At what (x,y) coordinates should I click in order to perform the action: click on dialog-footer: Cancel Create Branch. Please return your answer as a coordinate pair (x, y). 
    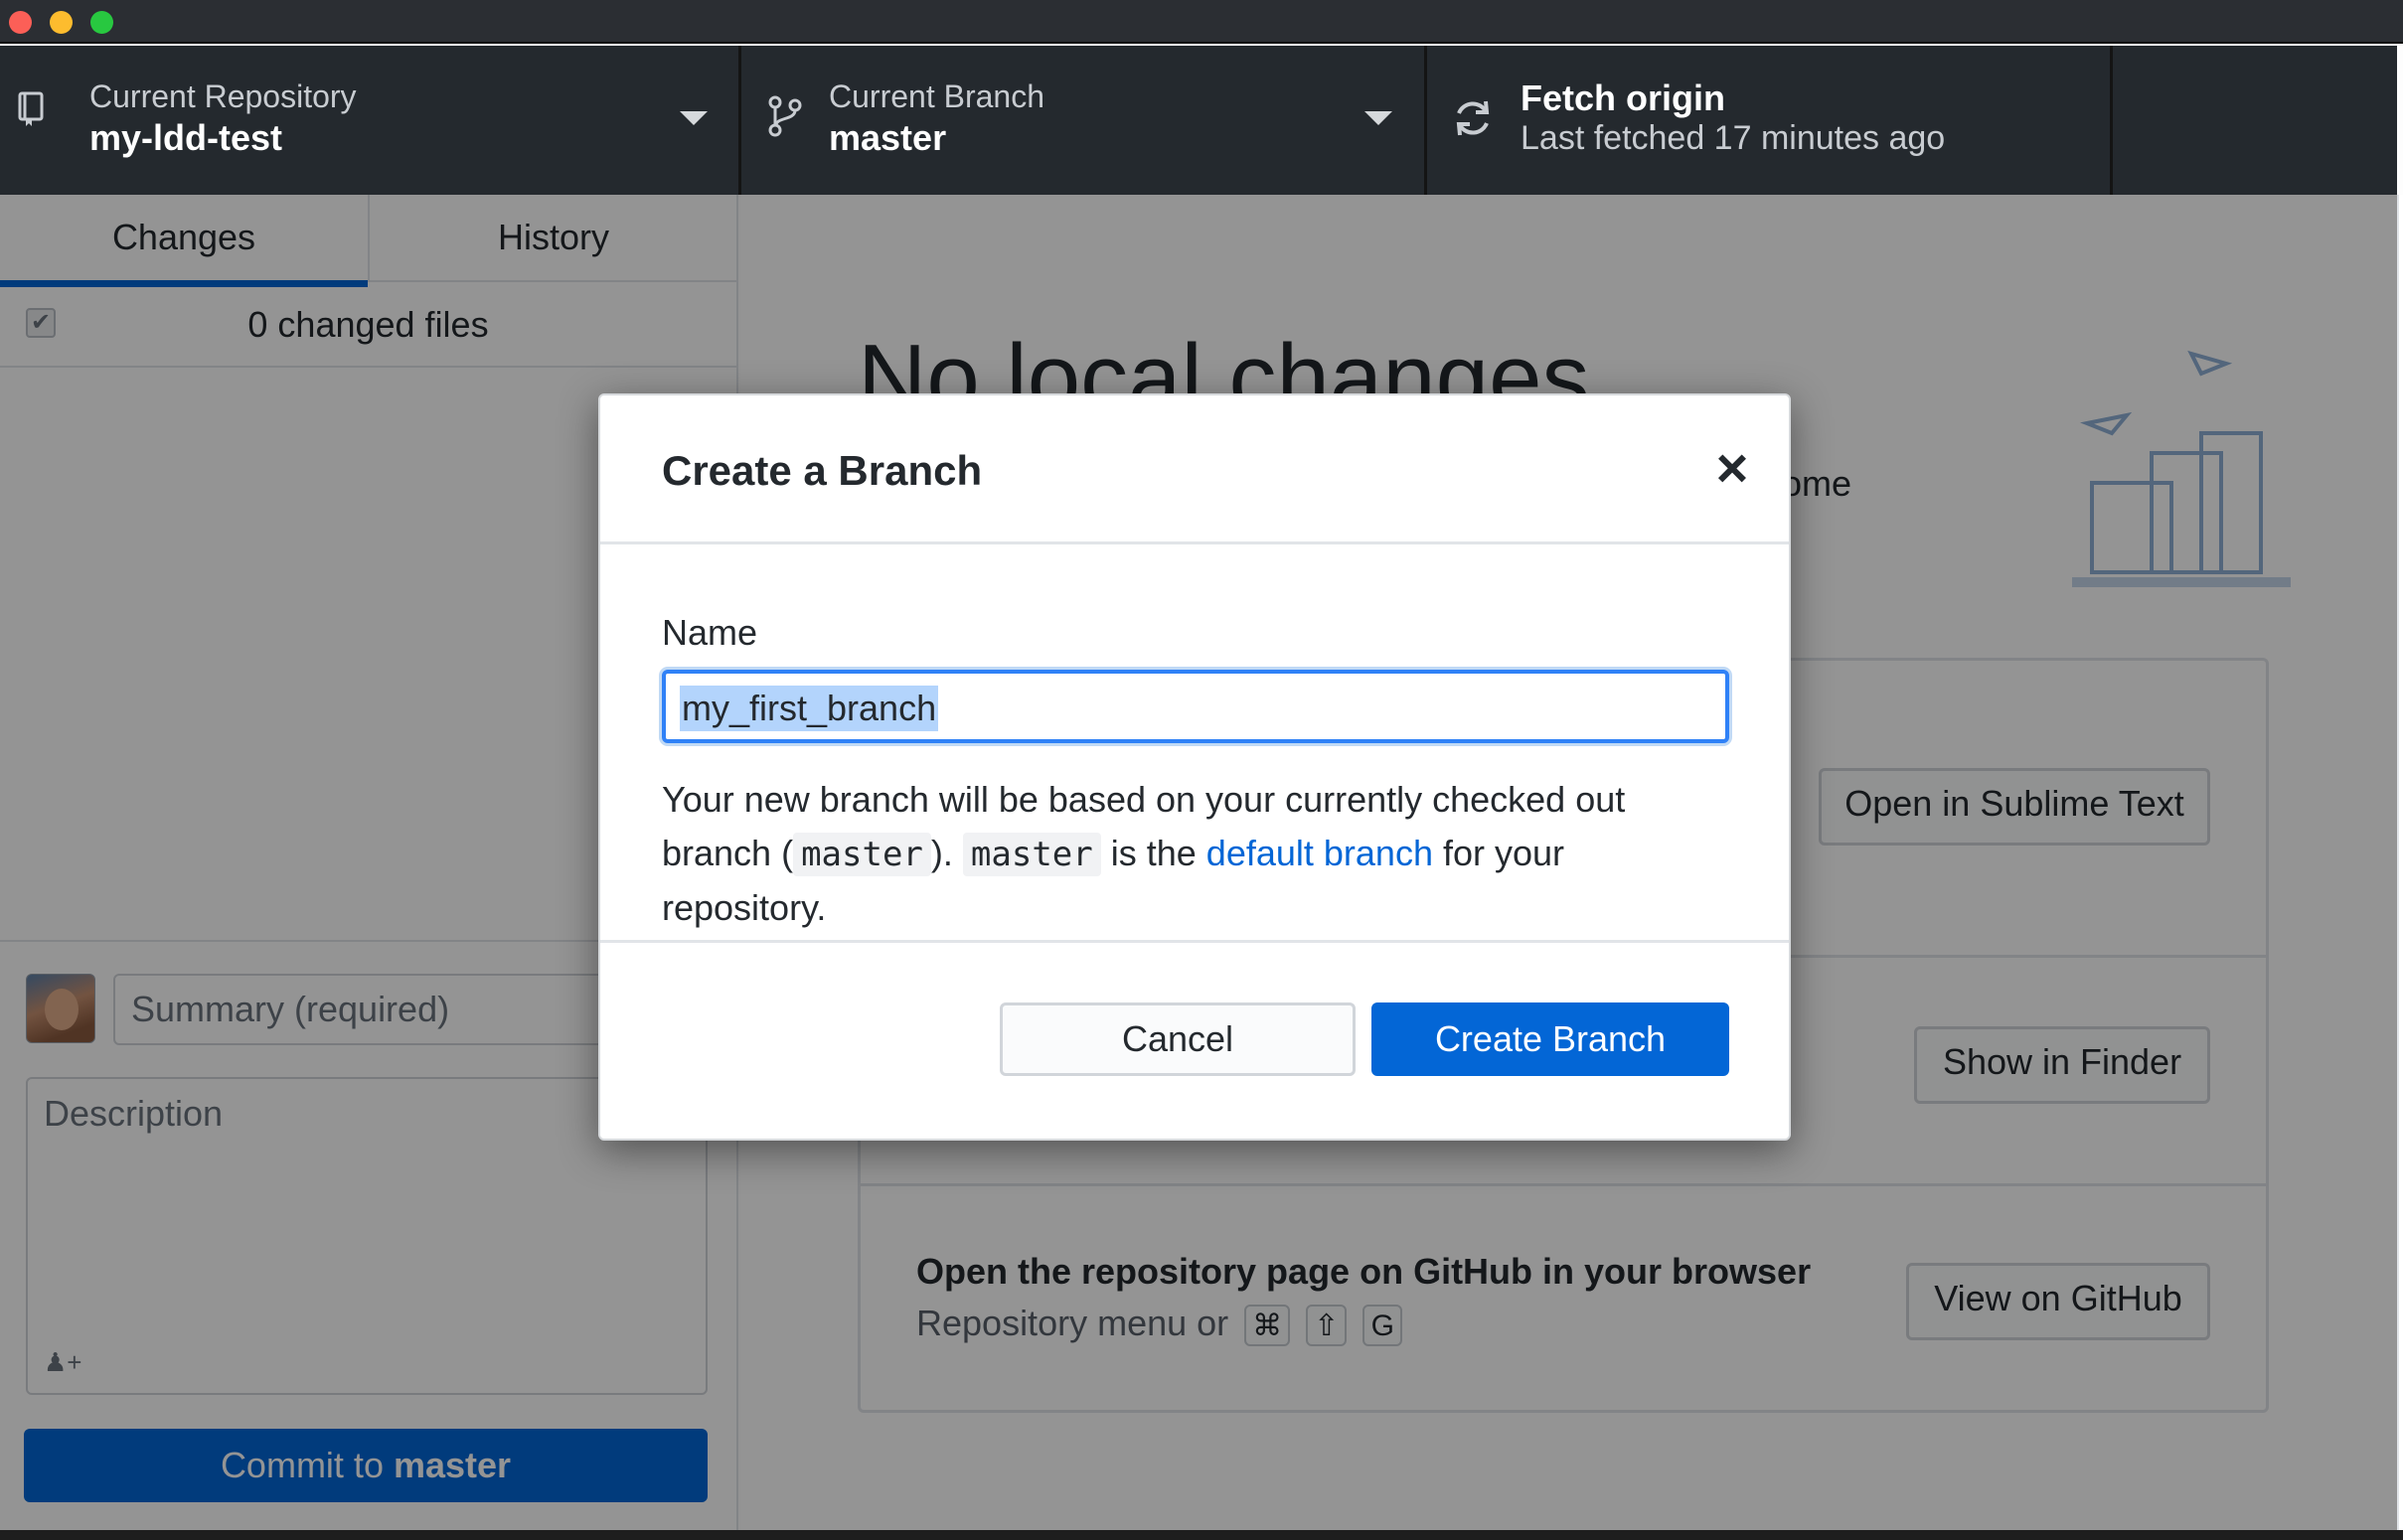
    Looking at the image, I should click on (1194, 1039).